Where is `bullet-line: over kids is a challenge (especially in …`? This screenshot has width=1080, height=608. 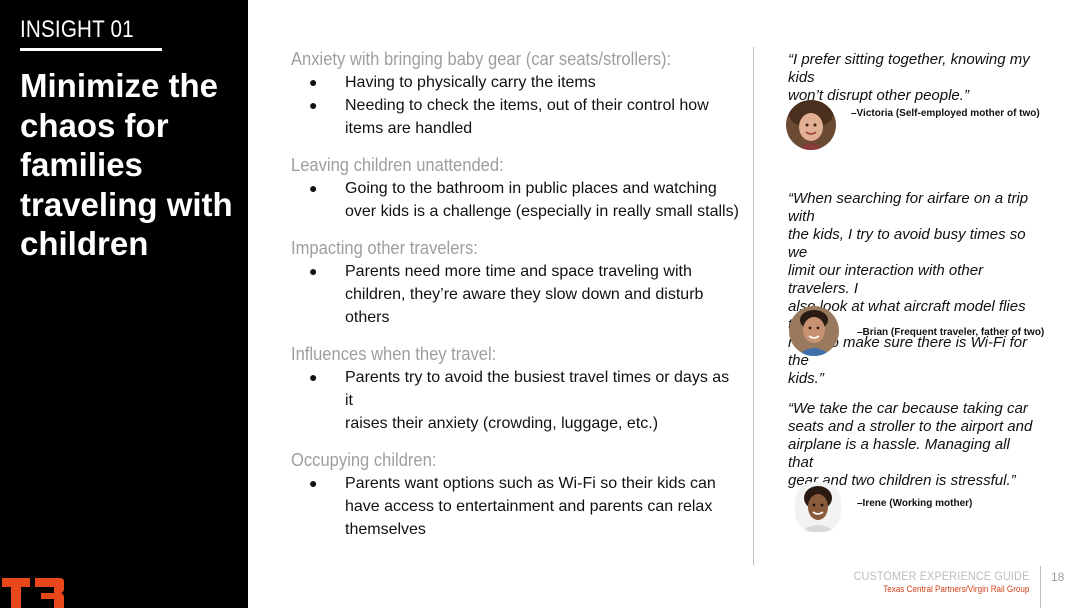
bullet-line: over kids is a challenge (especially in … is located at coordinates (542, 211).